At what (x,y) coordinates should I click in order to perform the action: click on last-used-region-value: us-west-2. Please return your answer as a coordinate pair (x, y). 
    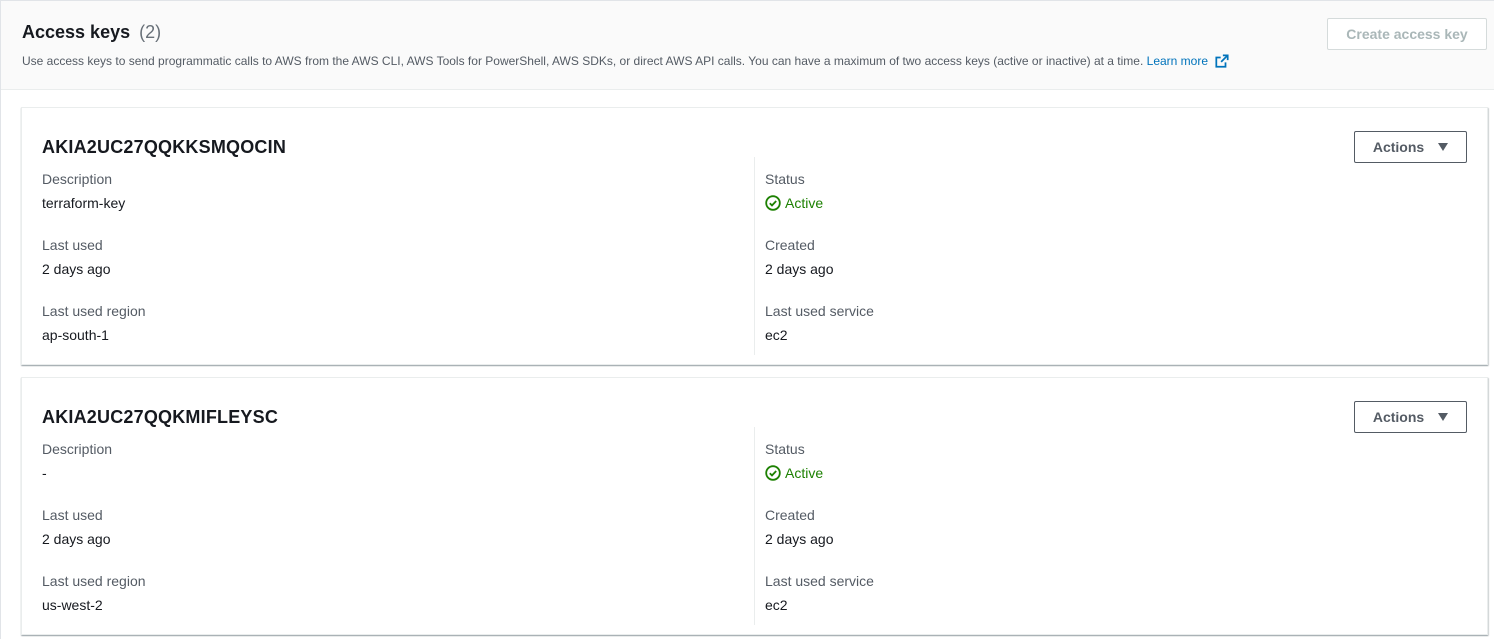
    Looking at the image, I should click on (72, 605).